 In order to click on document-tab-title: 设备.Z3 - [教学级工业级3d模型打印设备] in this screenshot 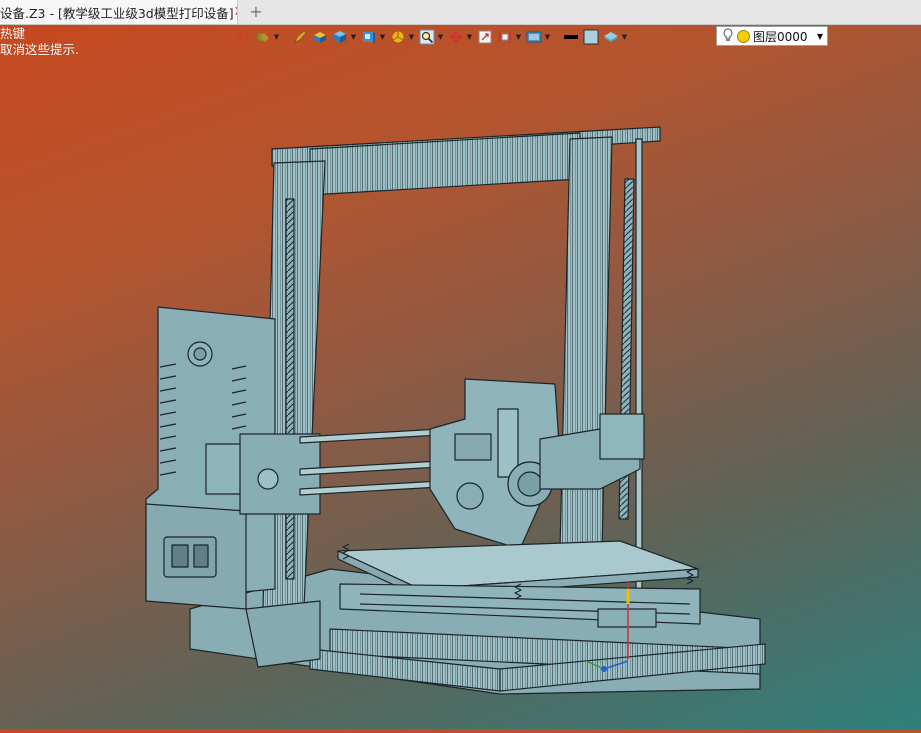, I will do `click(117, 12)`.